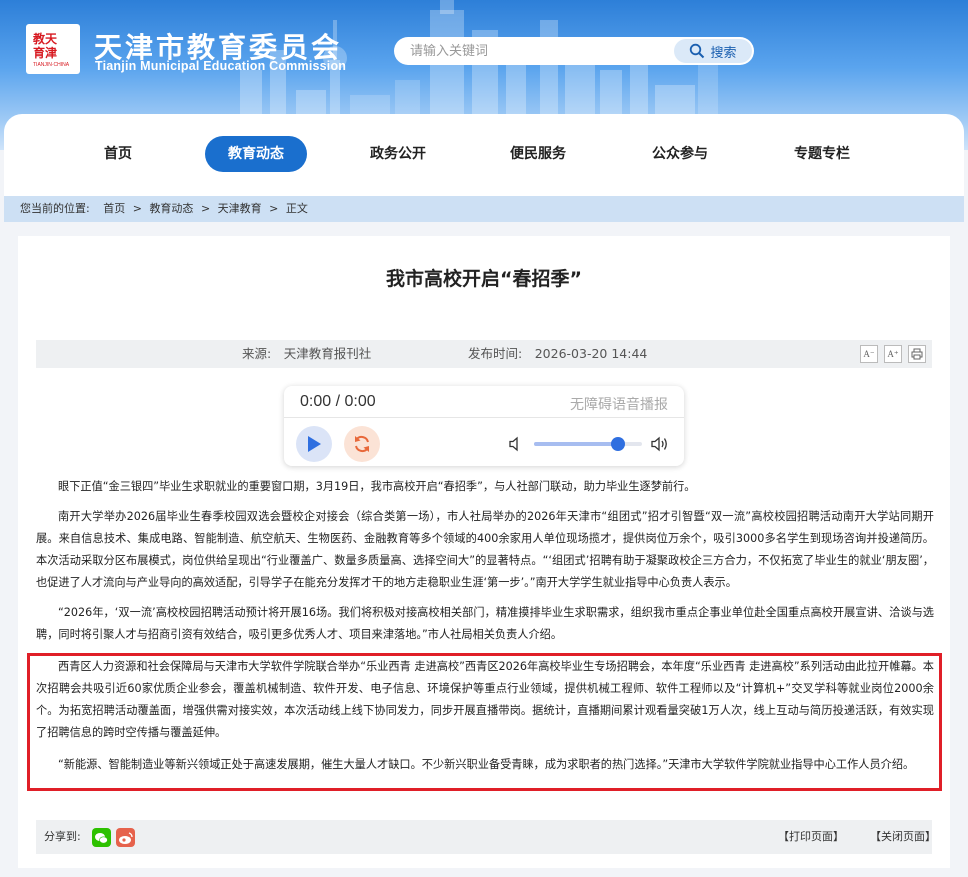  I want to click on volume-low-icon, so click(516, 444).